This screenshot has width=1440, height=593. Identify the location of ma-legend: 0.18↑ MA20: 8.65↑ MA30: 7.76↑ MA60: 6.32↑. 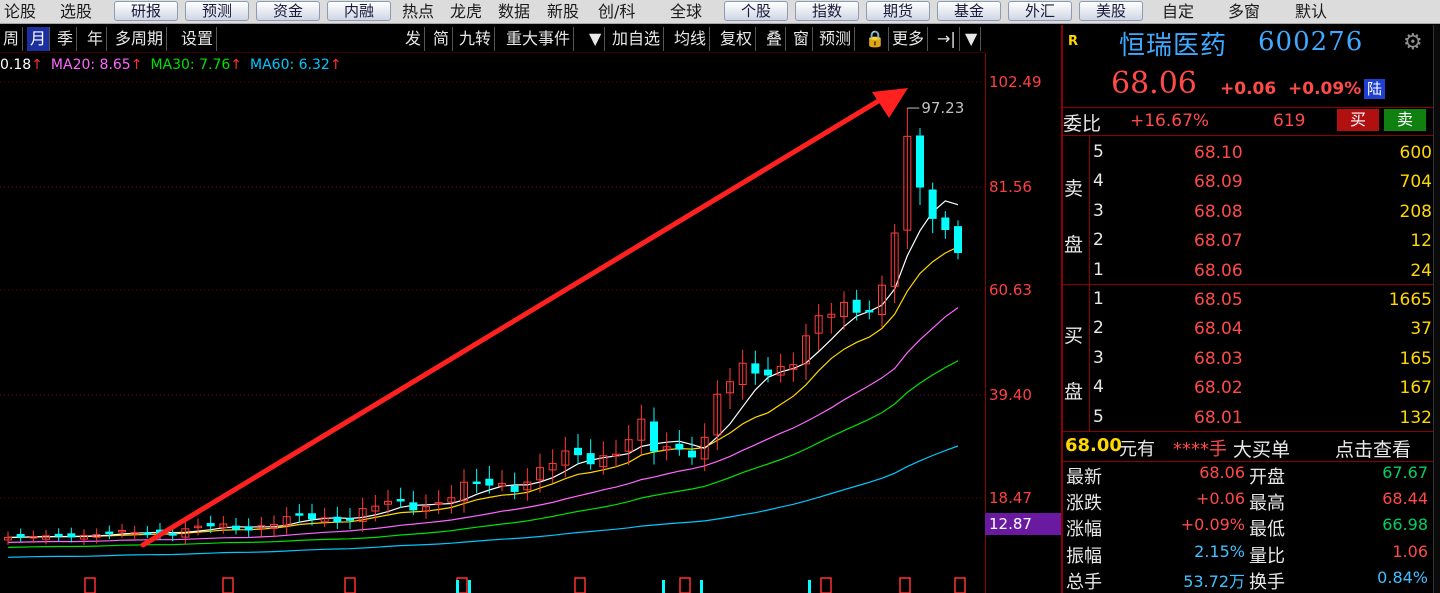
(175, 66).